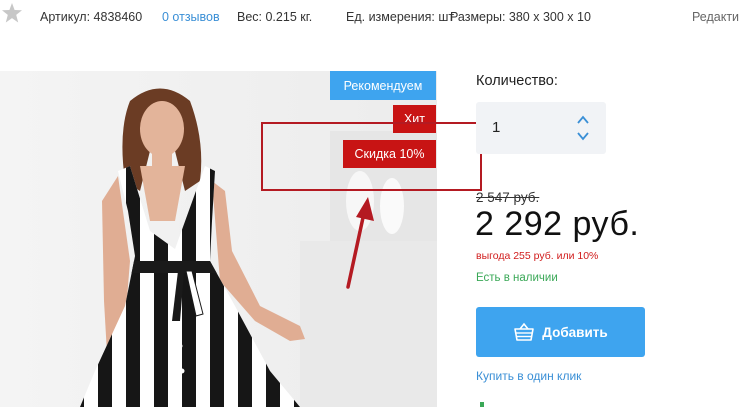 Image resolution: width=740 pixels, height=407 pixels. What do you see at coordinates (541, 128) in the screenshot?
I see `quantity-stepper: 1` at bounding box center [541, 128].